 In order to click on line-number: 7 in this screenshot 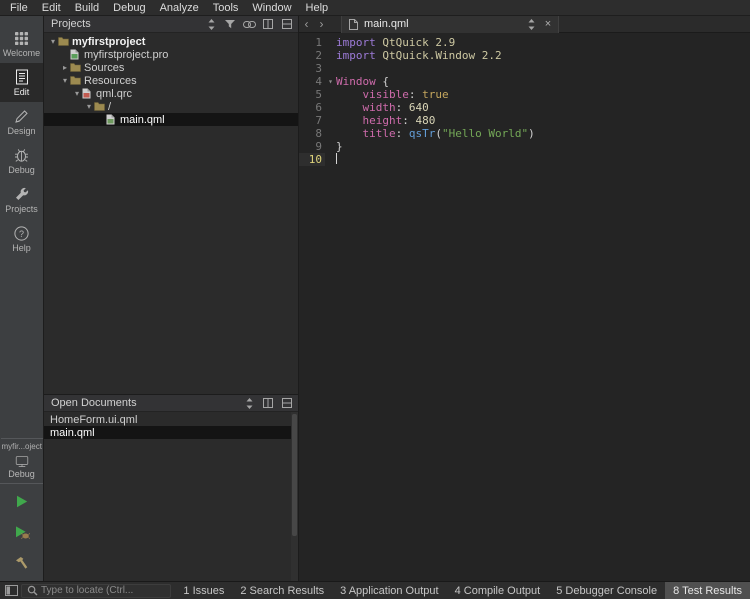, I will do `click(318, 120)`.